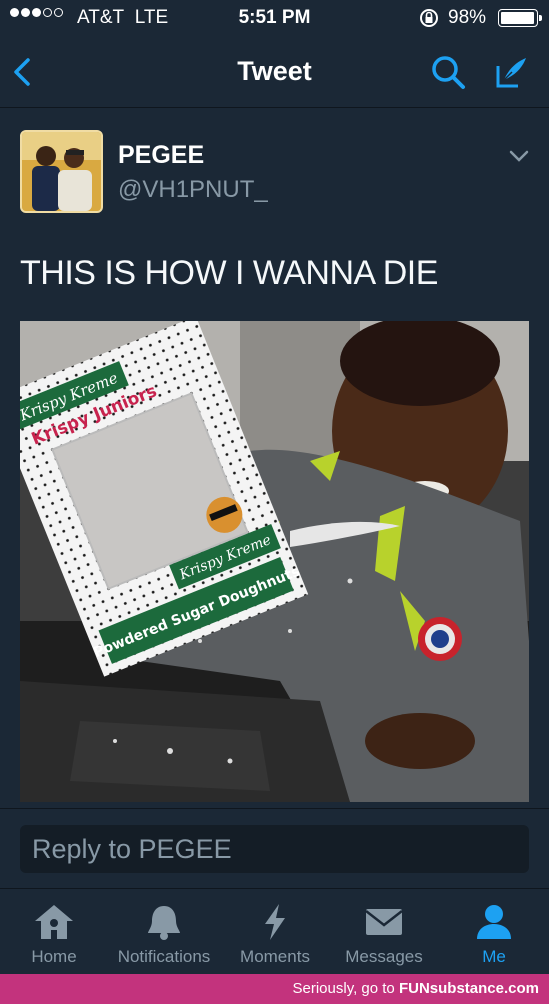 The height and width of the screenshot is (1004, 549). I want to click on battery-icon, so click(520, 18).